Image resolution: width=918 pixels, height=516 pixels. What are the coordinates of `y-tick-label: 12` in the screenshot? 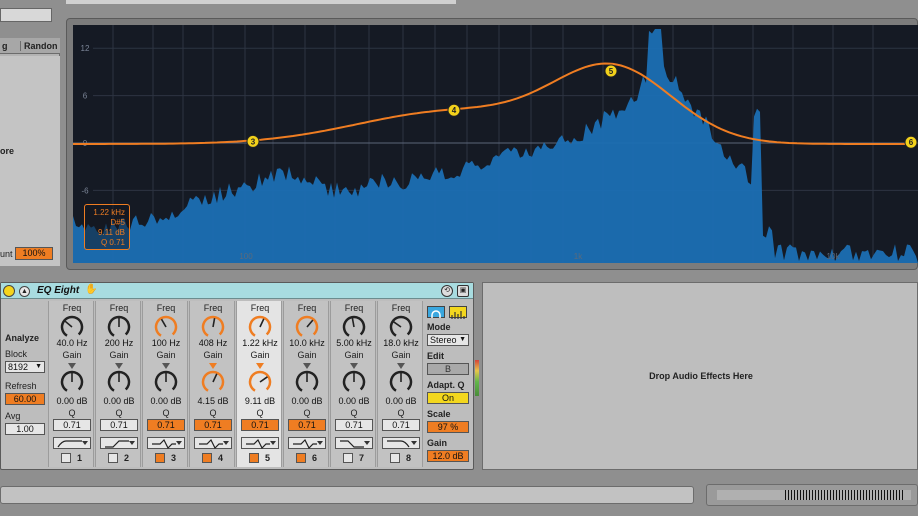 It's located at (85, 48).